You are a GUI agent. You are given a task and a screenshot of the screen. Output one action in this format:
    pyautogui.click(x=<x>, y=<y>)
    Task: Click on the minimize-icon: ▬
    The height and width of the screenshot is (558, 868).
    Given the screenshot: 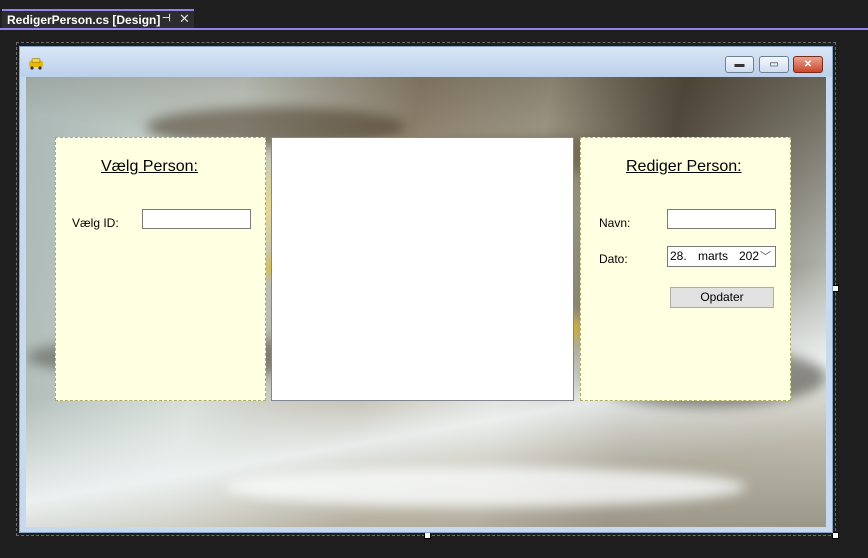 What is the action you would take?
    pyautogui.click(x=739, y=64)
    